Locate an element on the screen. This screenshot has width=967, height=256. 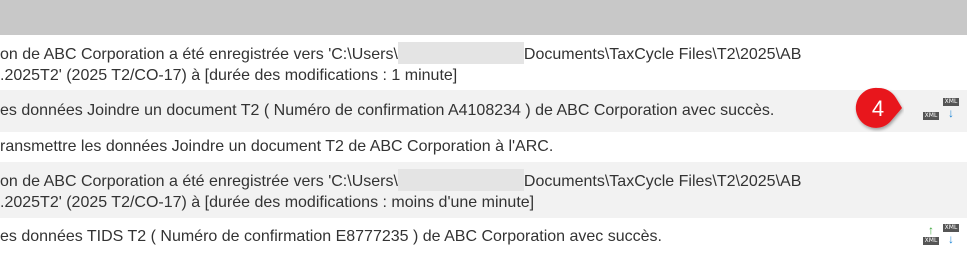
xml-upload-icon: ↑ XML is located at coordinates (931, 236).